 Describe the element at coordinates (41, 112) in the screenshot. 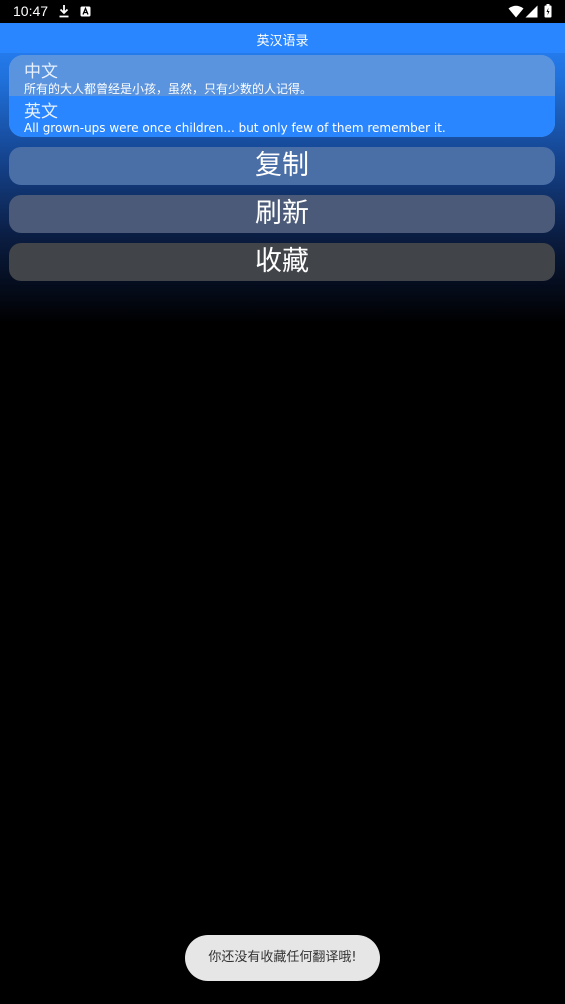

I see `english-label: 英文` at that location.